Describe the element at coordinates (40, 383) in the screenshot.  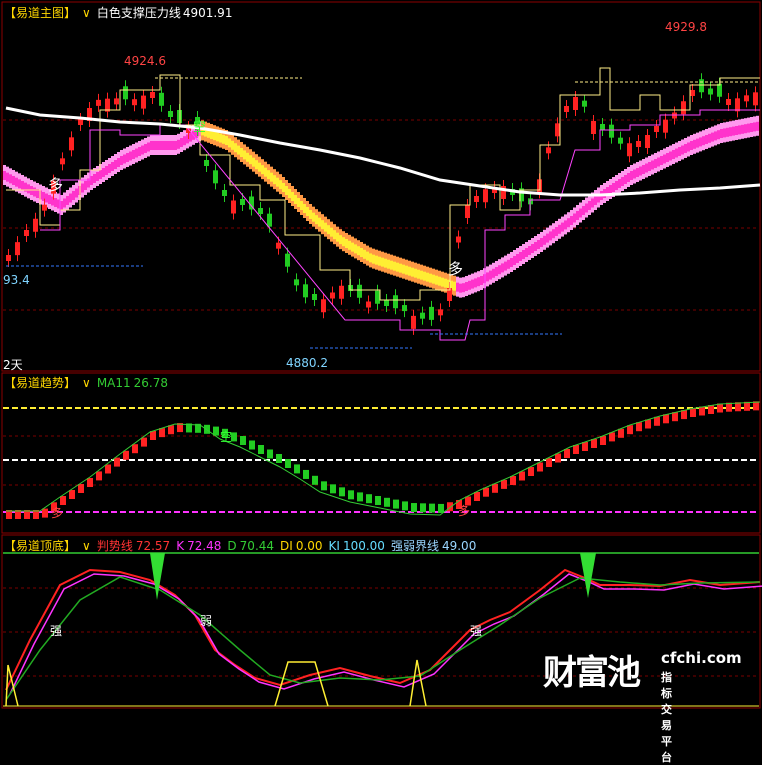
I see `trend-panel-title: 【易道趋势】` at that location.